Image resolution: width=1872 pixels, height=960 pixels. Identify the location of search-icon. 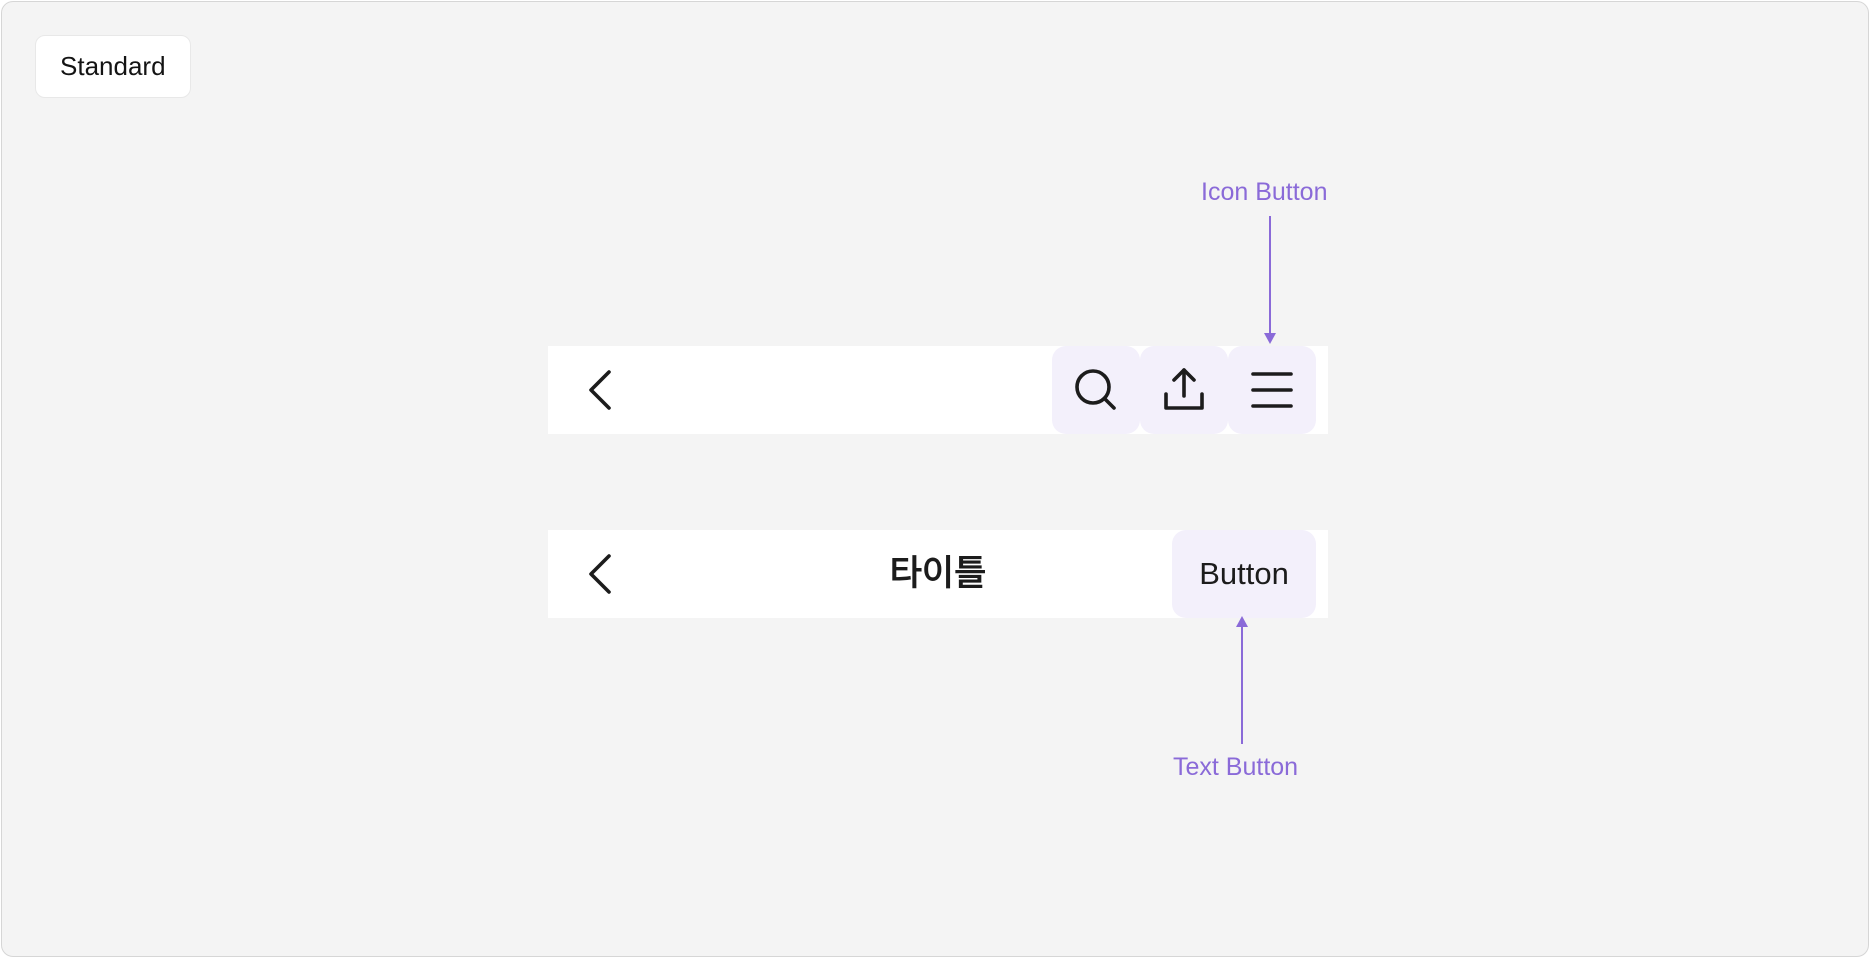
(1095, 389).